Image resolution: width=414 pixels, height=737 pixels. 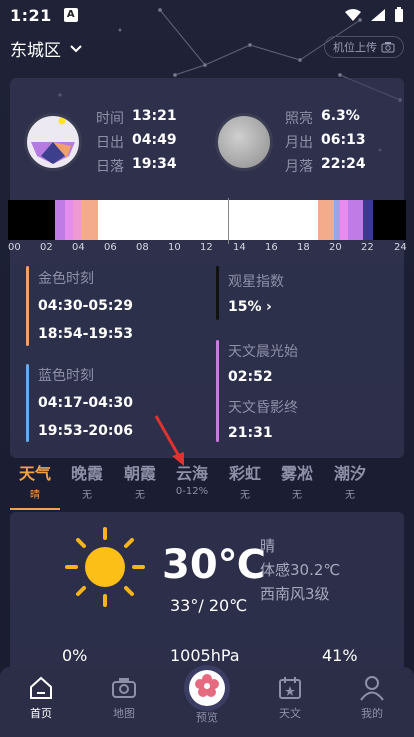 What do you see at coordinates (217, 293) in the screenshot?
I see `seeing-bar` at bounding box center [217, 293].